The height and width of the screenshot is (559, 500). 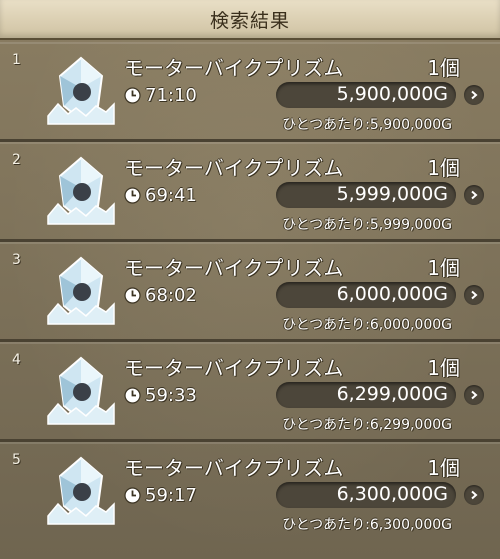 I want to click on price-bar: 5,999,000G, so click(x=366, y=195).